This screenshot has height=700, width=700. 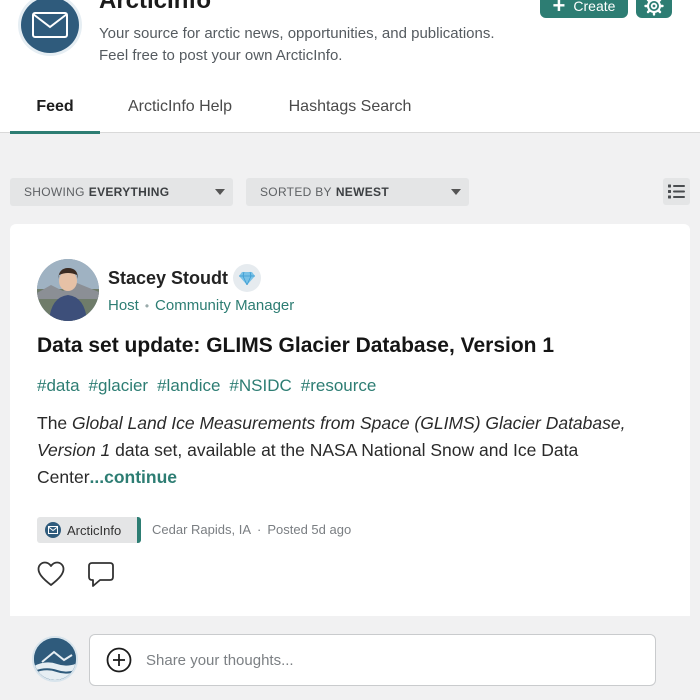 What do you see at coordinates (155, 7) in the screenshot?
I see `group-title: ArcticInfo` at bounding box center [155, 7].